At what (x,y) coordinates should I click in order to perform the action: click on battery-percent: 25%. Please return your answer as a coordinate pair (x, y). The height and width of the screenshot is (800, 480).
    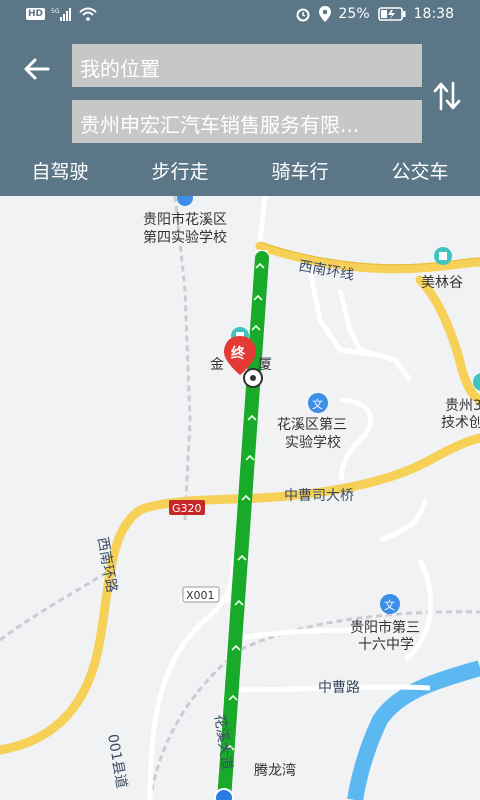
    Looking at the image, I should click on (354, 14).